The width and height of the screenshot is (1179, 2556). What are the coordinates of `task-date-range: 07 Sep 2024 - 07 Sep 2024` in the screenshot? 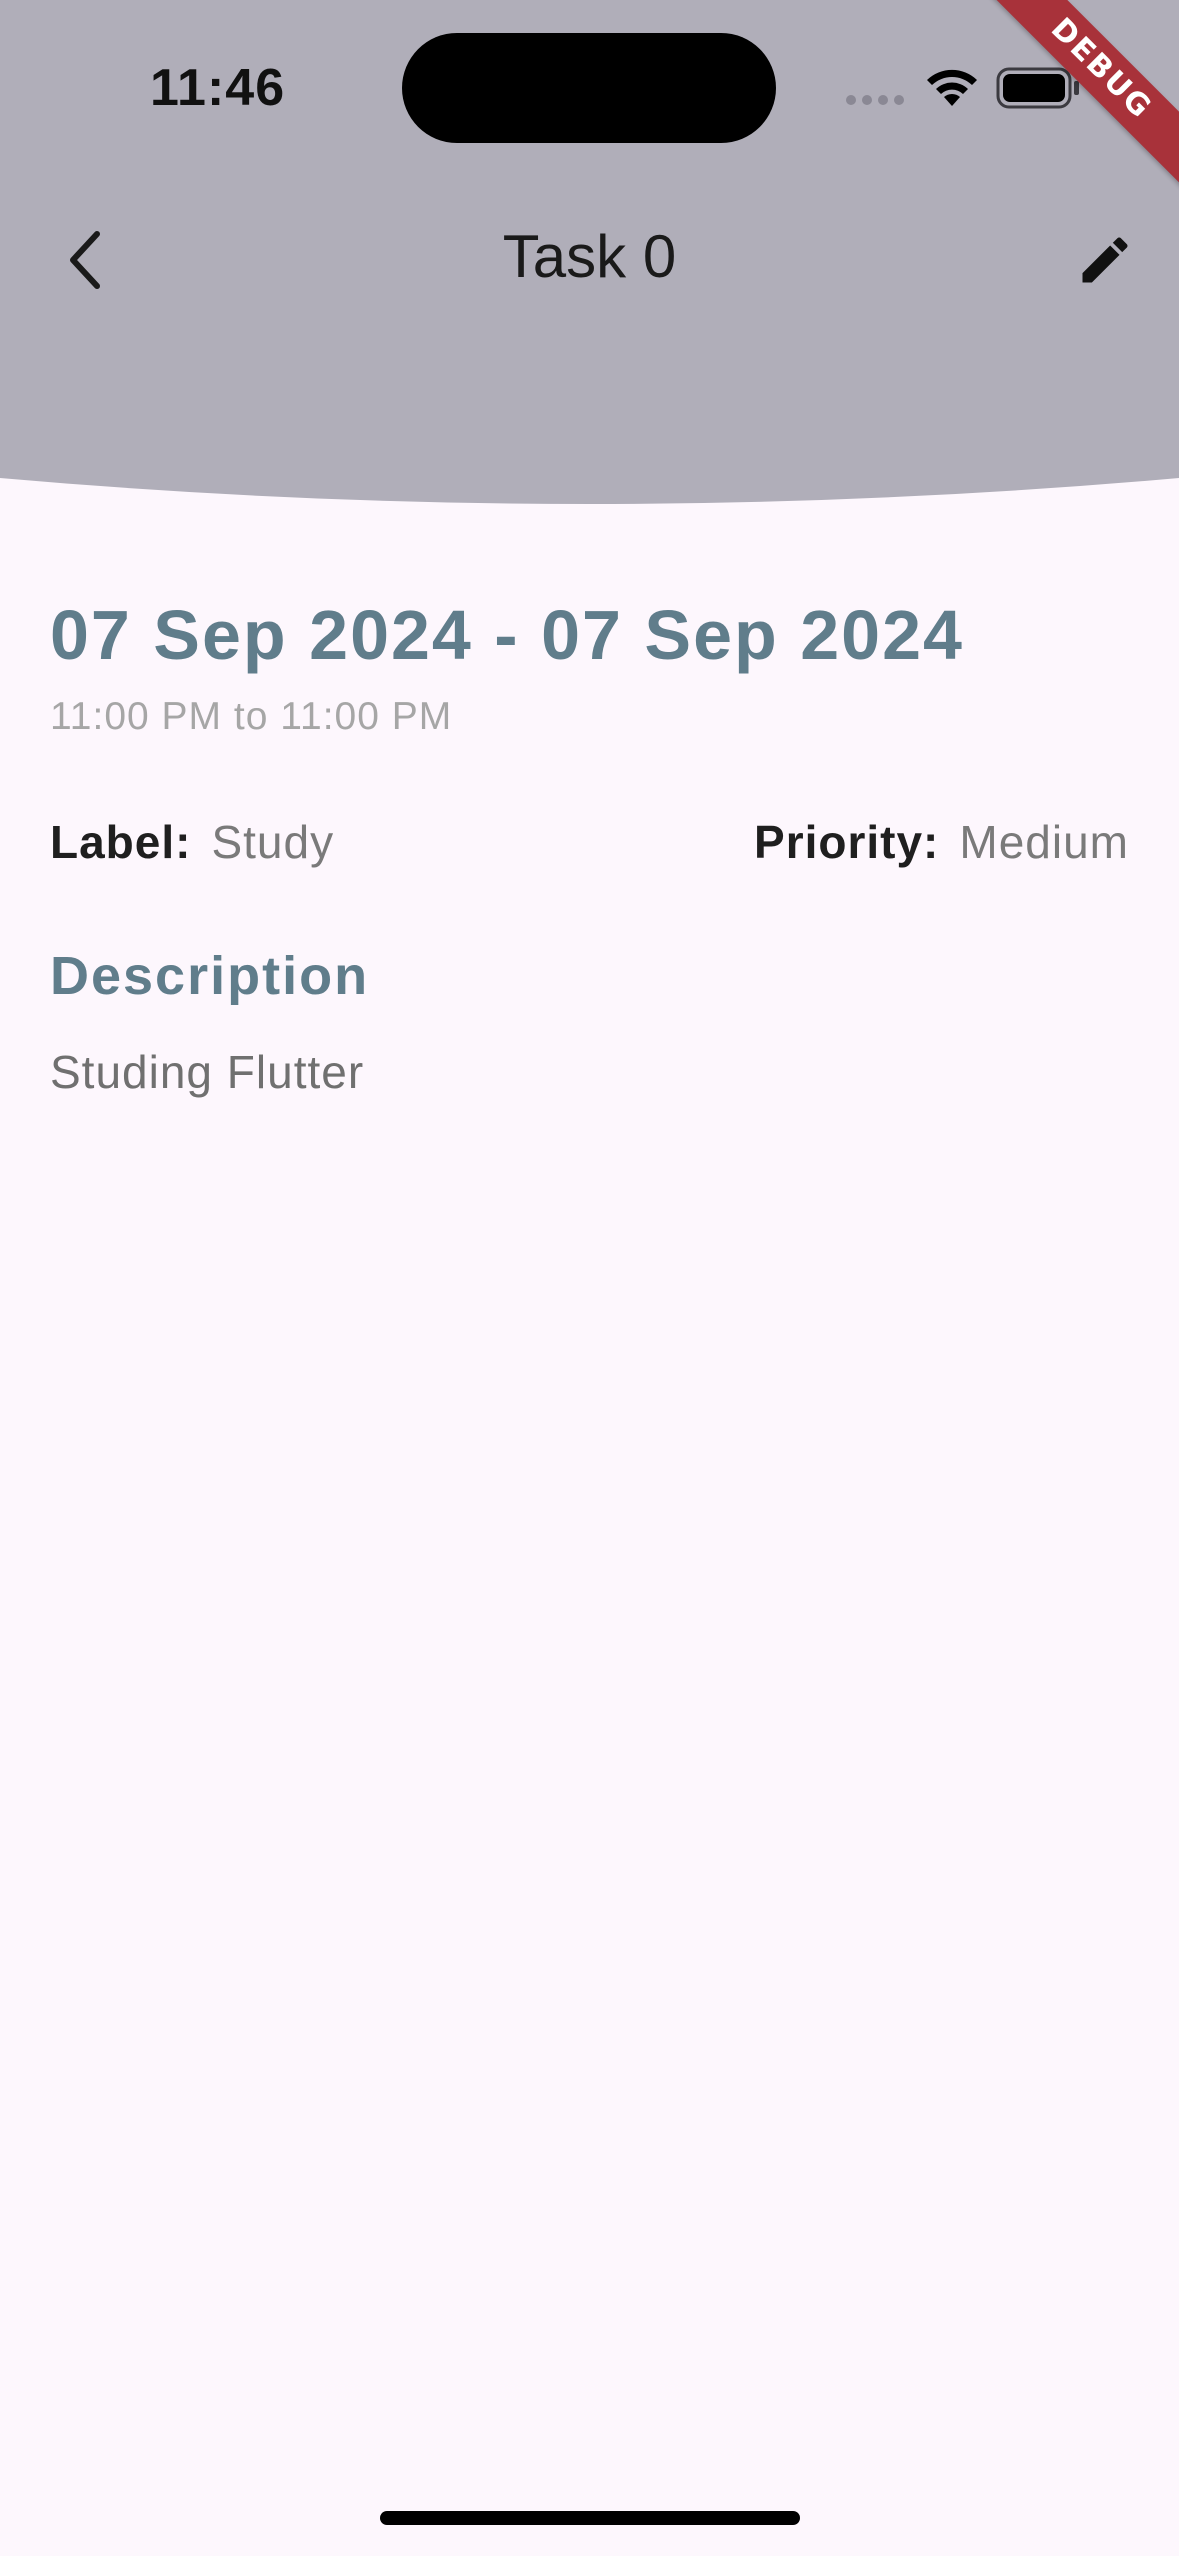 It's located at (507, 635).